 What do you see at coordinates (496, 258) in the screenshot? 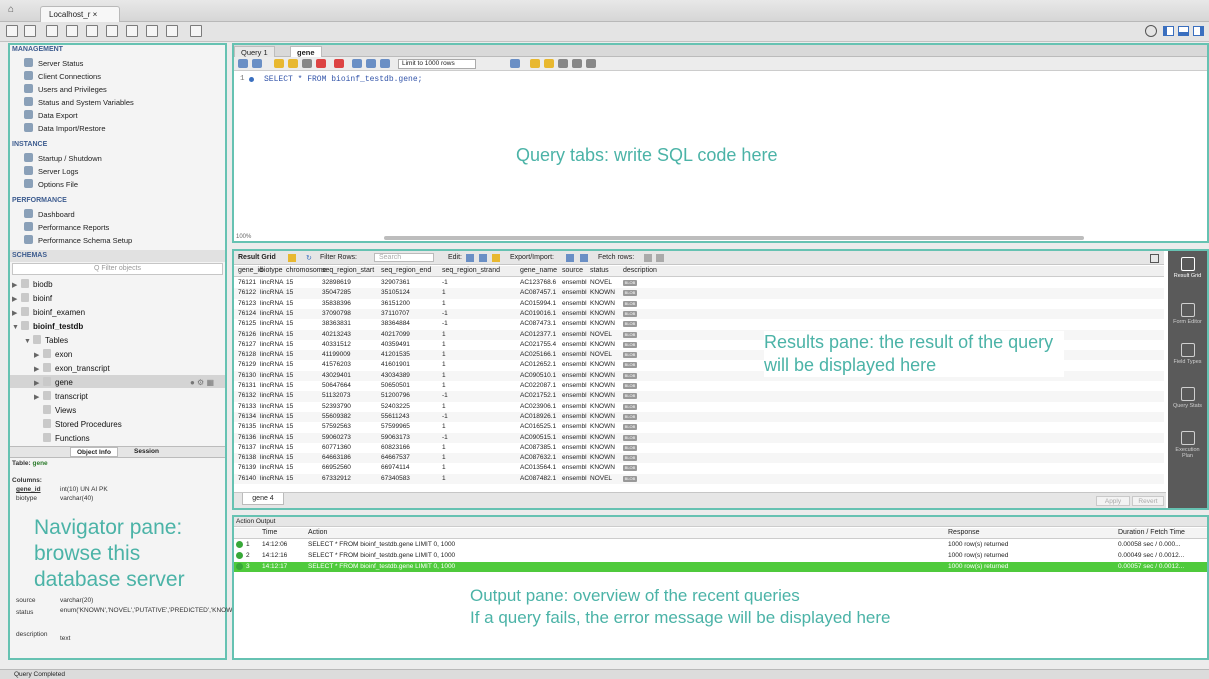
I see `delete-row-icon` at bounding box center [496, 258].